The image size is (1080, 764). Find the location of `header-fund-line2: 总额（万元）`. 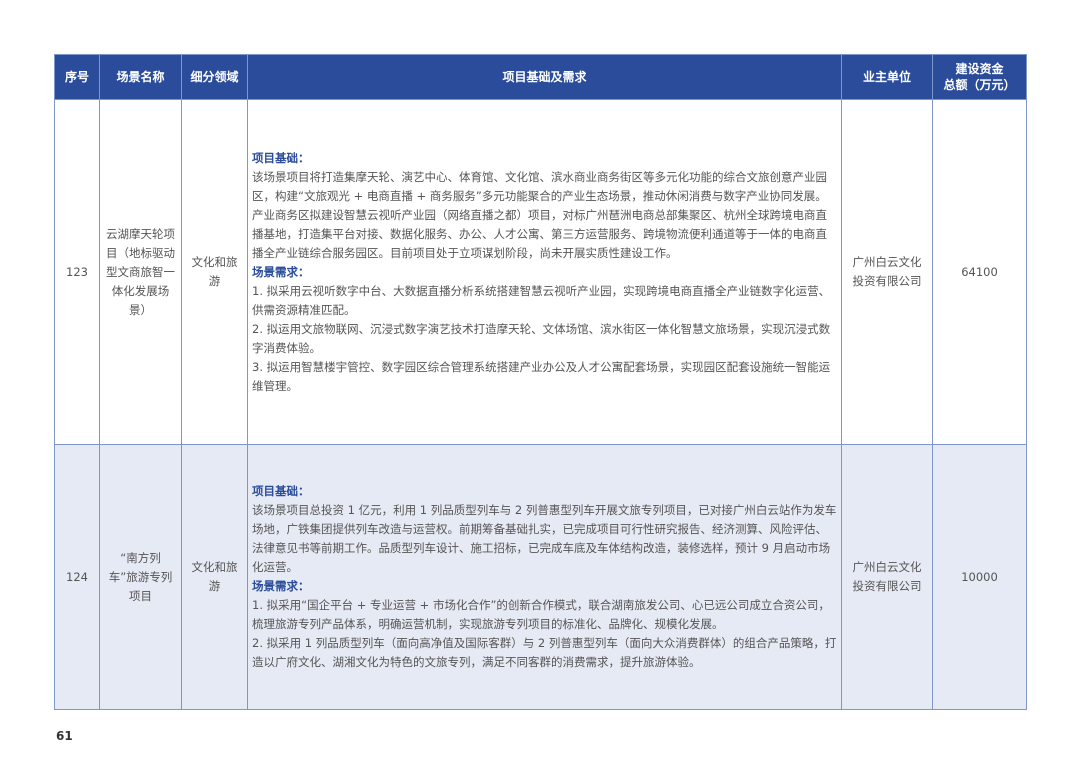

header-fund-line2: 总额（万元） is located at coordinates (979, 85).